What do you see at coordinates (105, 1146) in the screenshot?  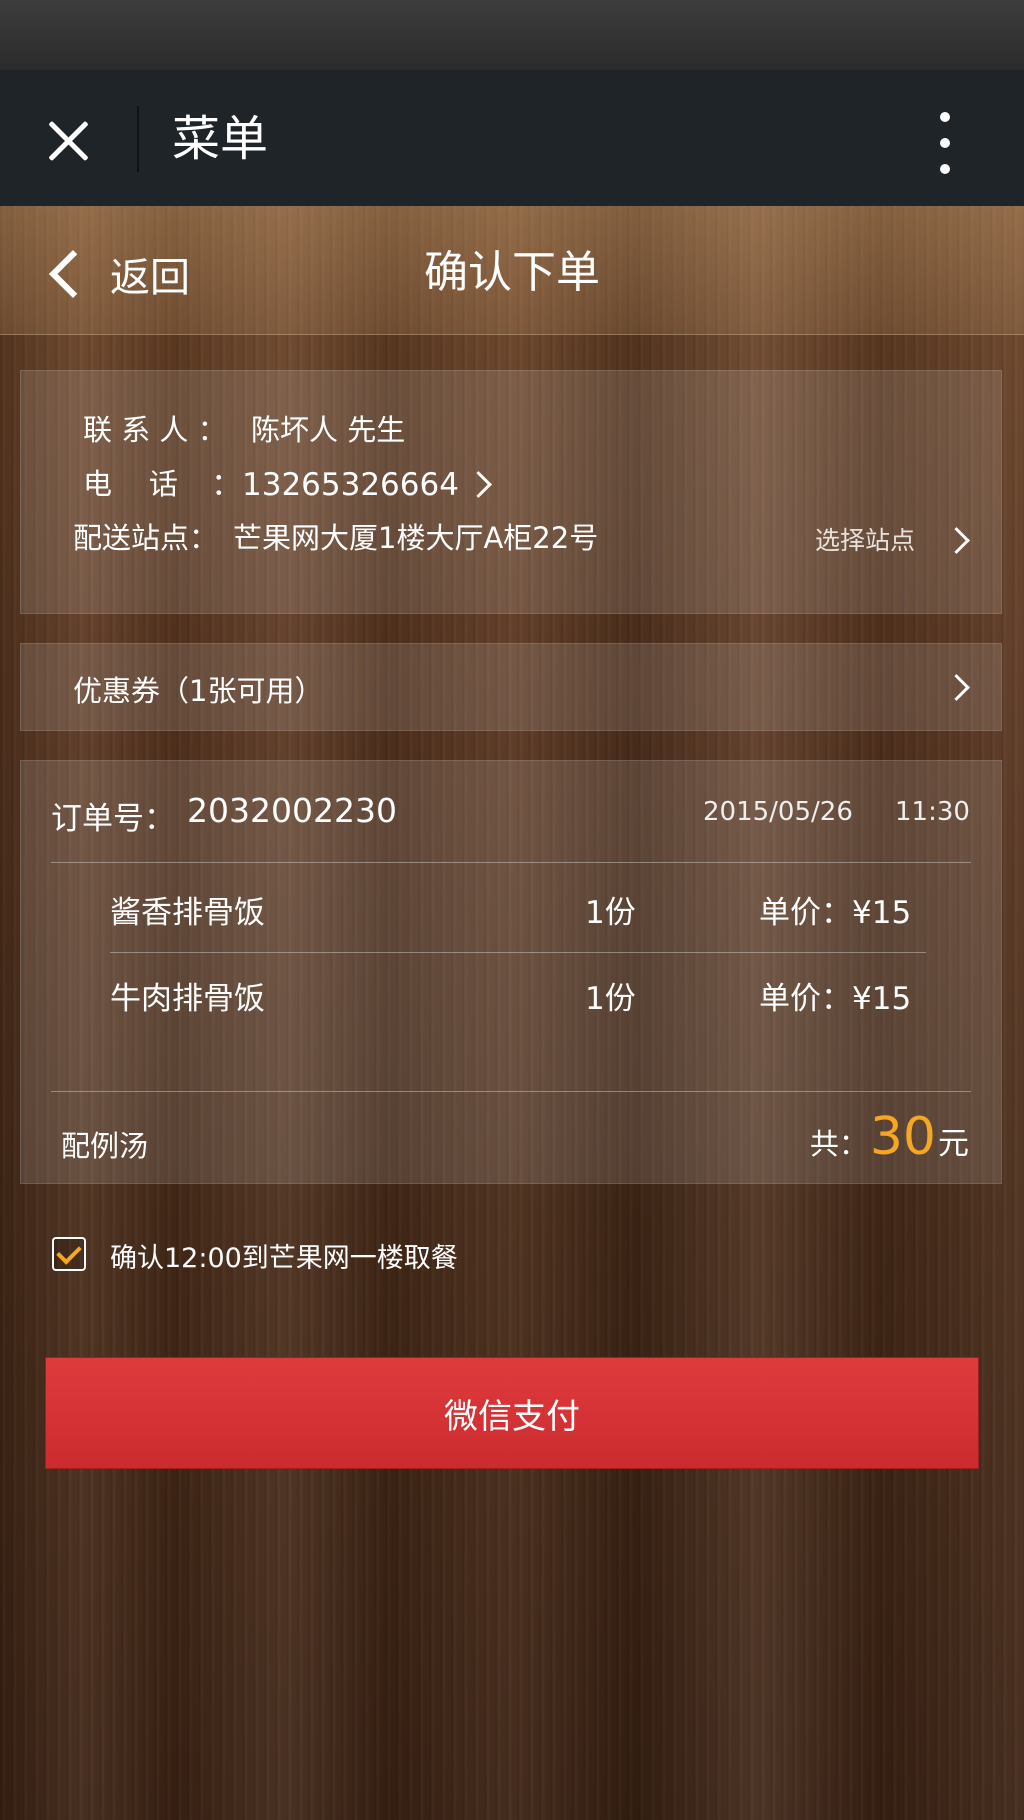 I see `side-note: 配例汤` at bounding box center [105, 1146].